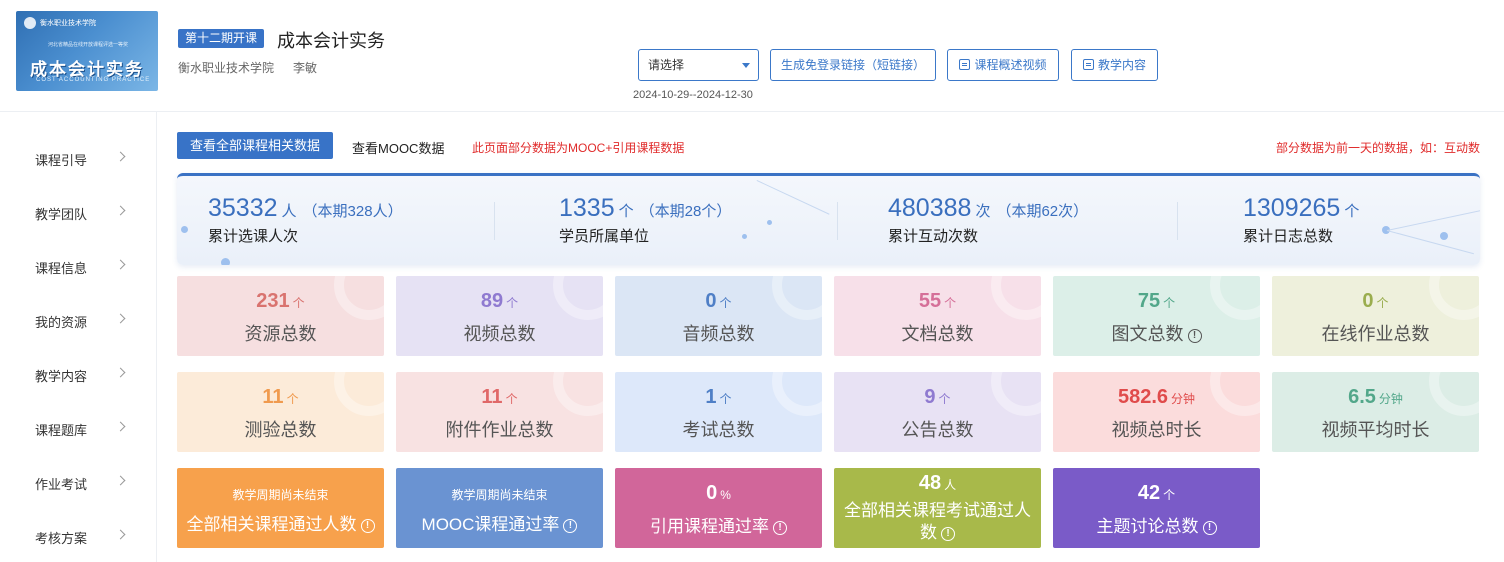 This screenshot has width=1504, height=562. Describe the element at coordinates (352, 211) in the screenshot. I see `stat-current-term: （本期328人）` at that location.